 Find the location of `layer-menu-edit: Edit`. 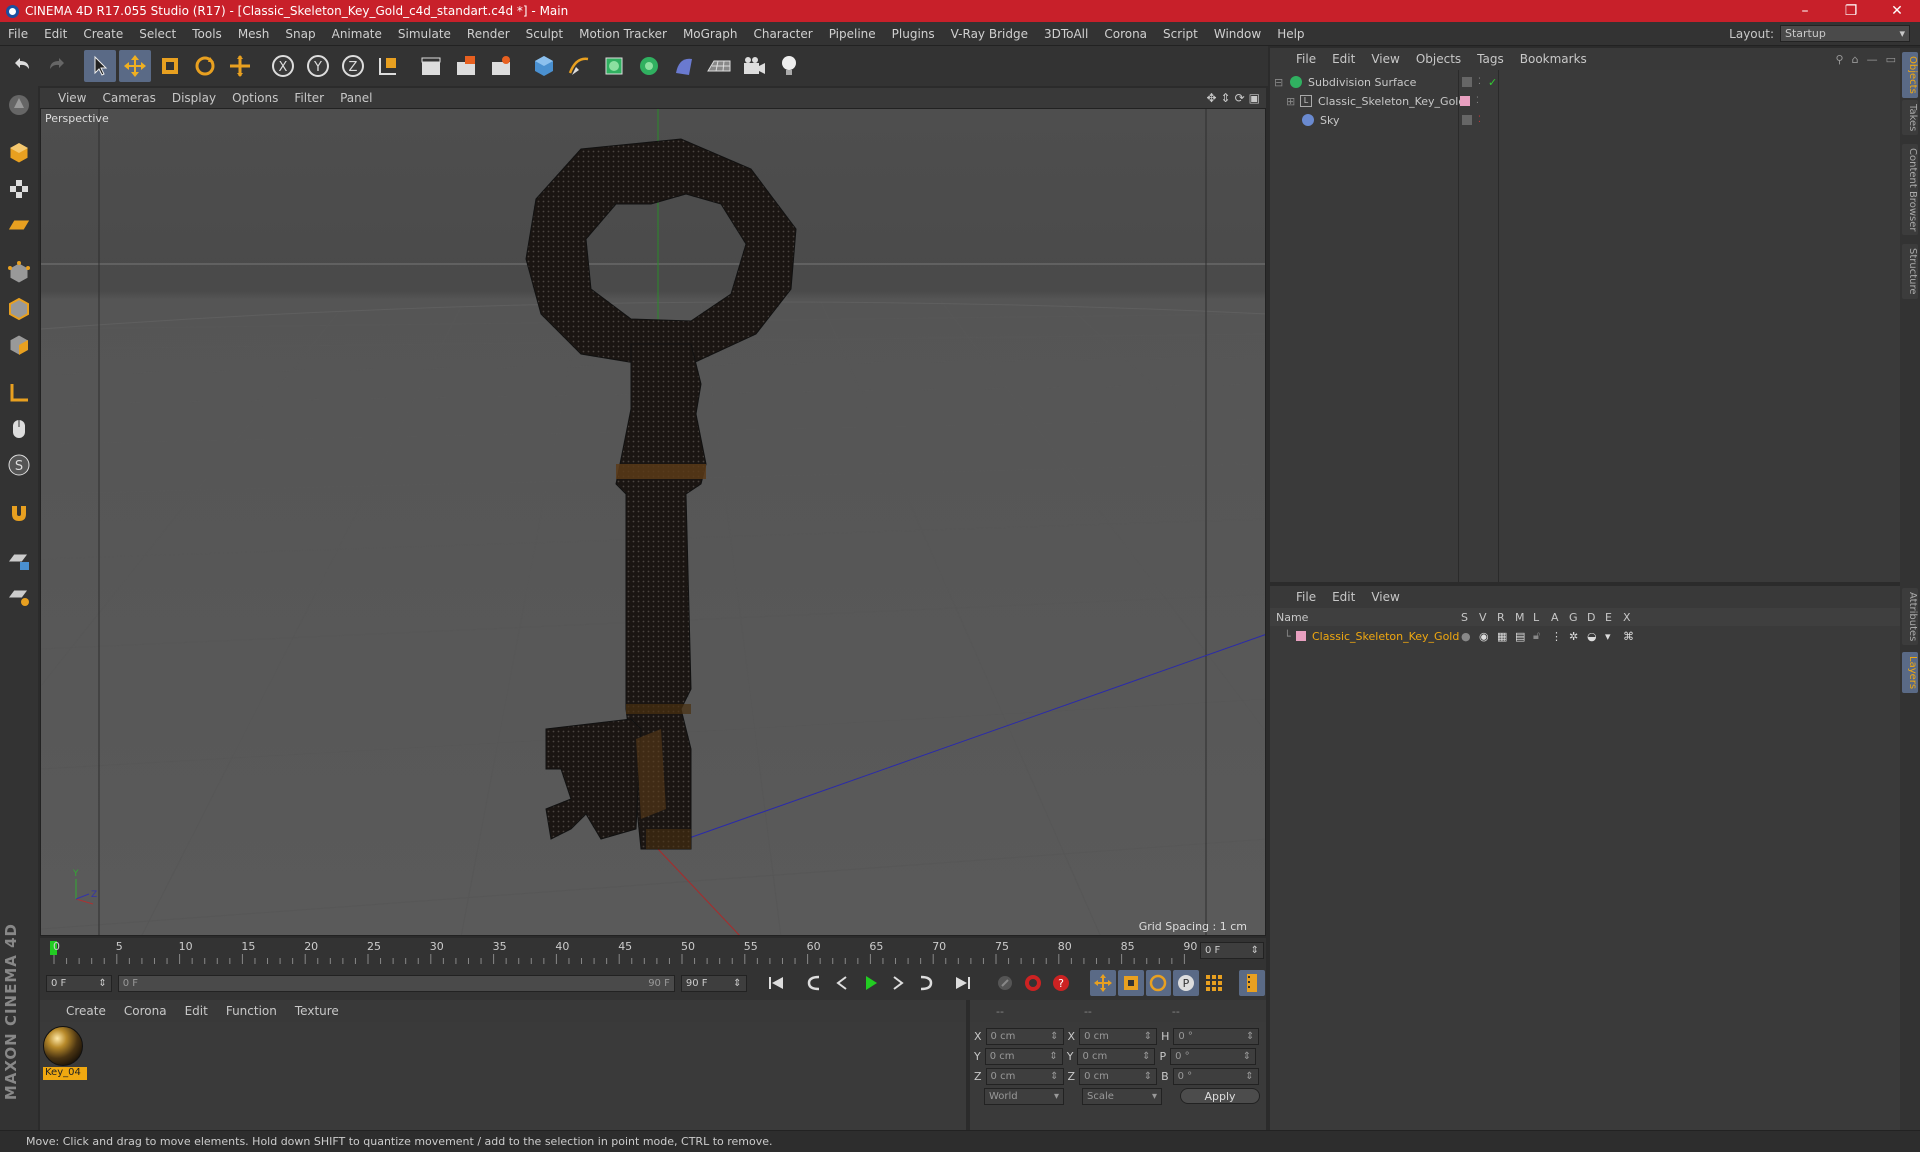

layer-menu-edit: Edit is located at coordinates (1343, 597).